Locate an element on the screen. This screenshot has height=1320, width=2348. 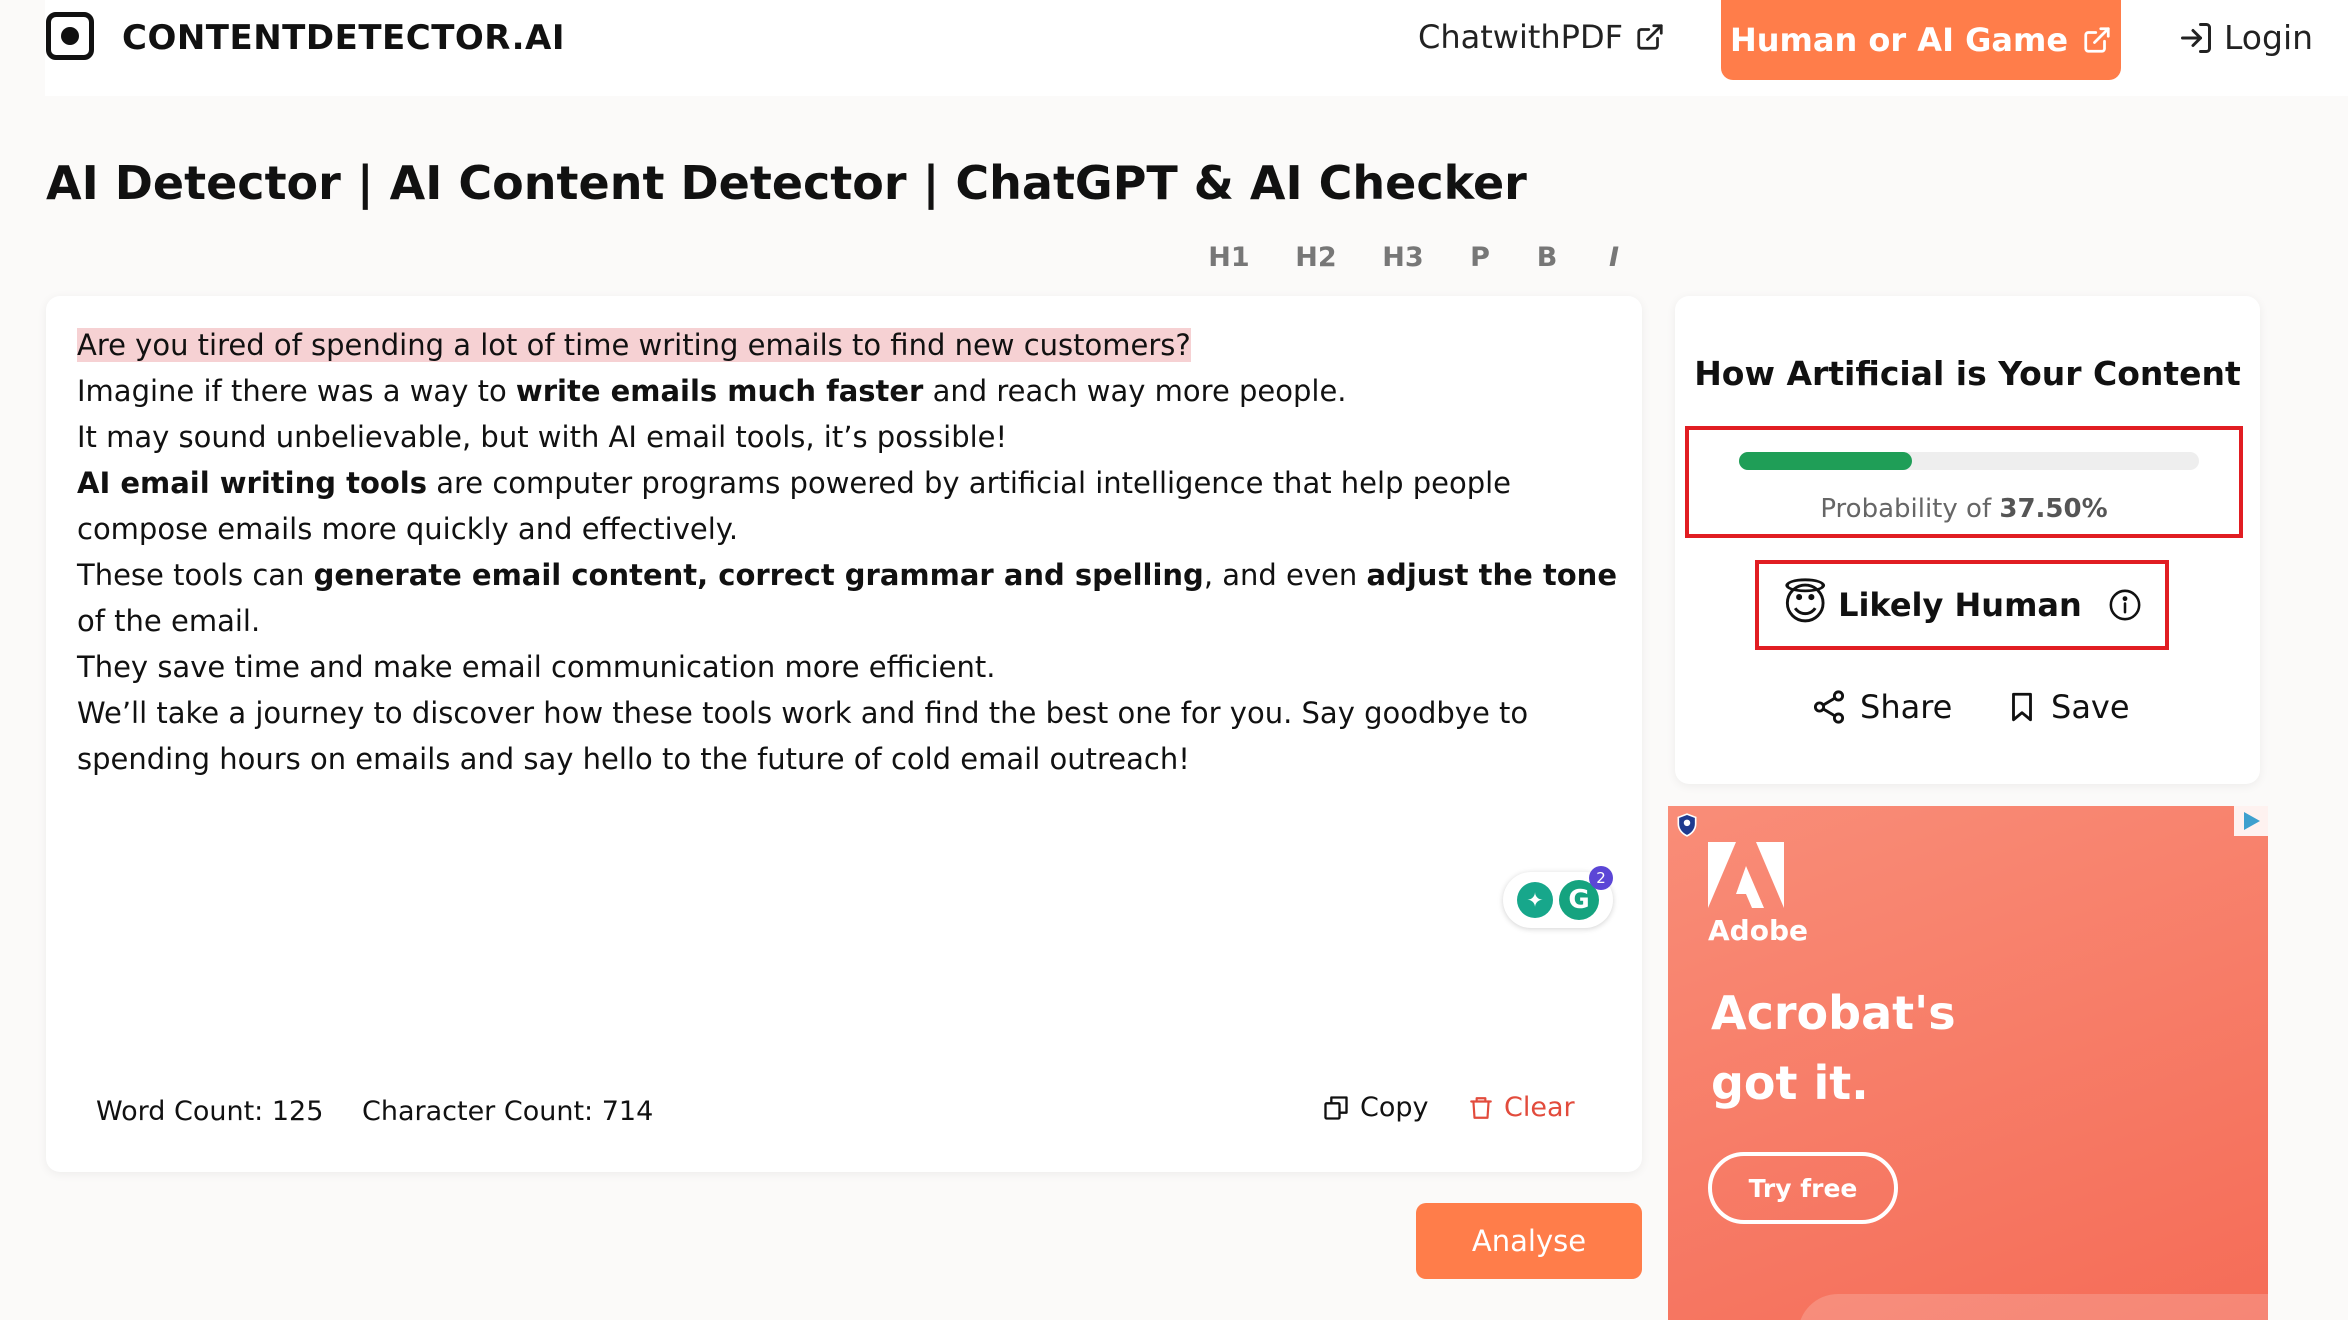
analyse-button: Analyse is located at coordinates (1529, 1241).